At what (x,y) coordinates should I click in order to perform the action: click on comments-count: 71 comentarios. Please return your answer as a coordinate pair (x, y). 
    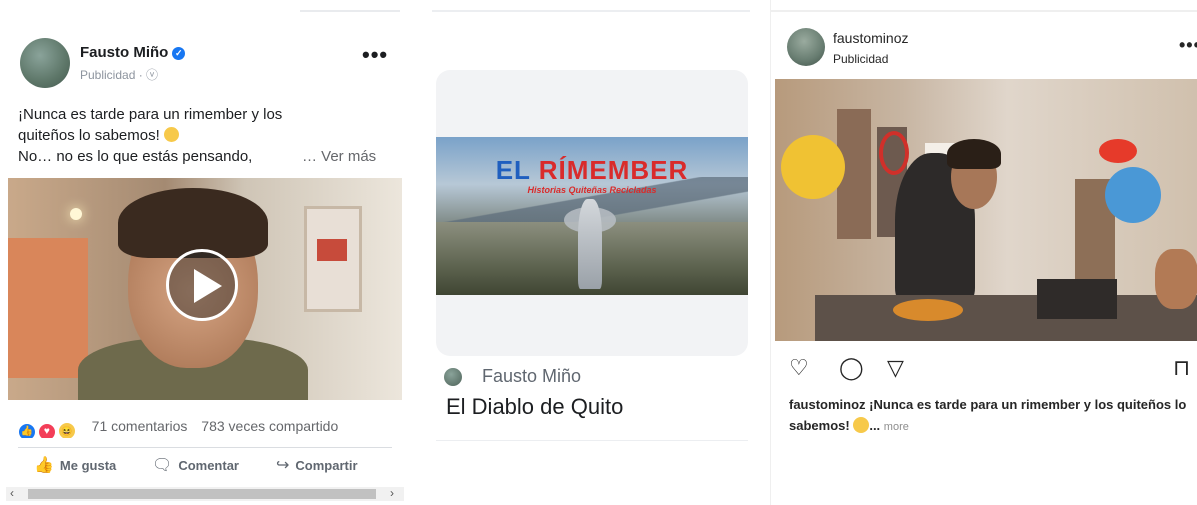
    Looking at the image, I should click on (140, 426).